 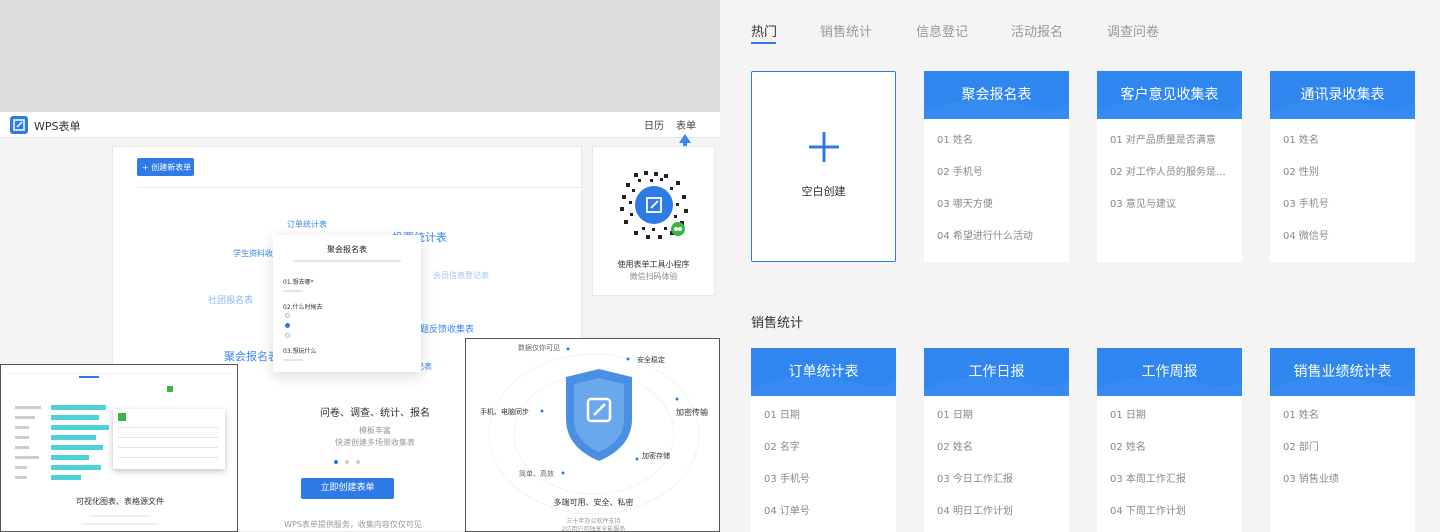 I want to click on template-card: 订单统计表 01 日期 02 名字 03 手机号 04 订单号, so click(x=823, y=440).